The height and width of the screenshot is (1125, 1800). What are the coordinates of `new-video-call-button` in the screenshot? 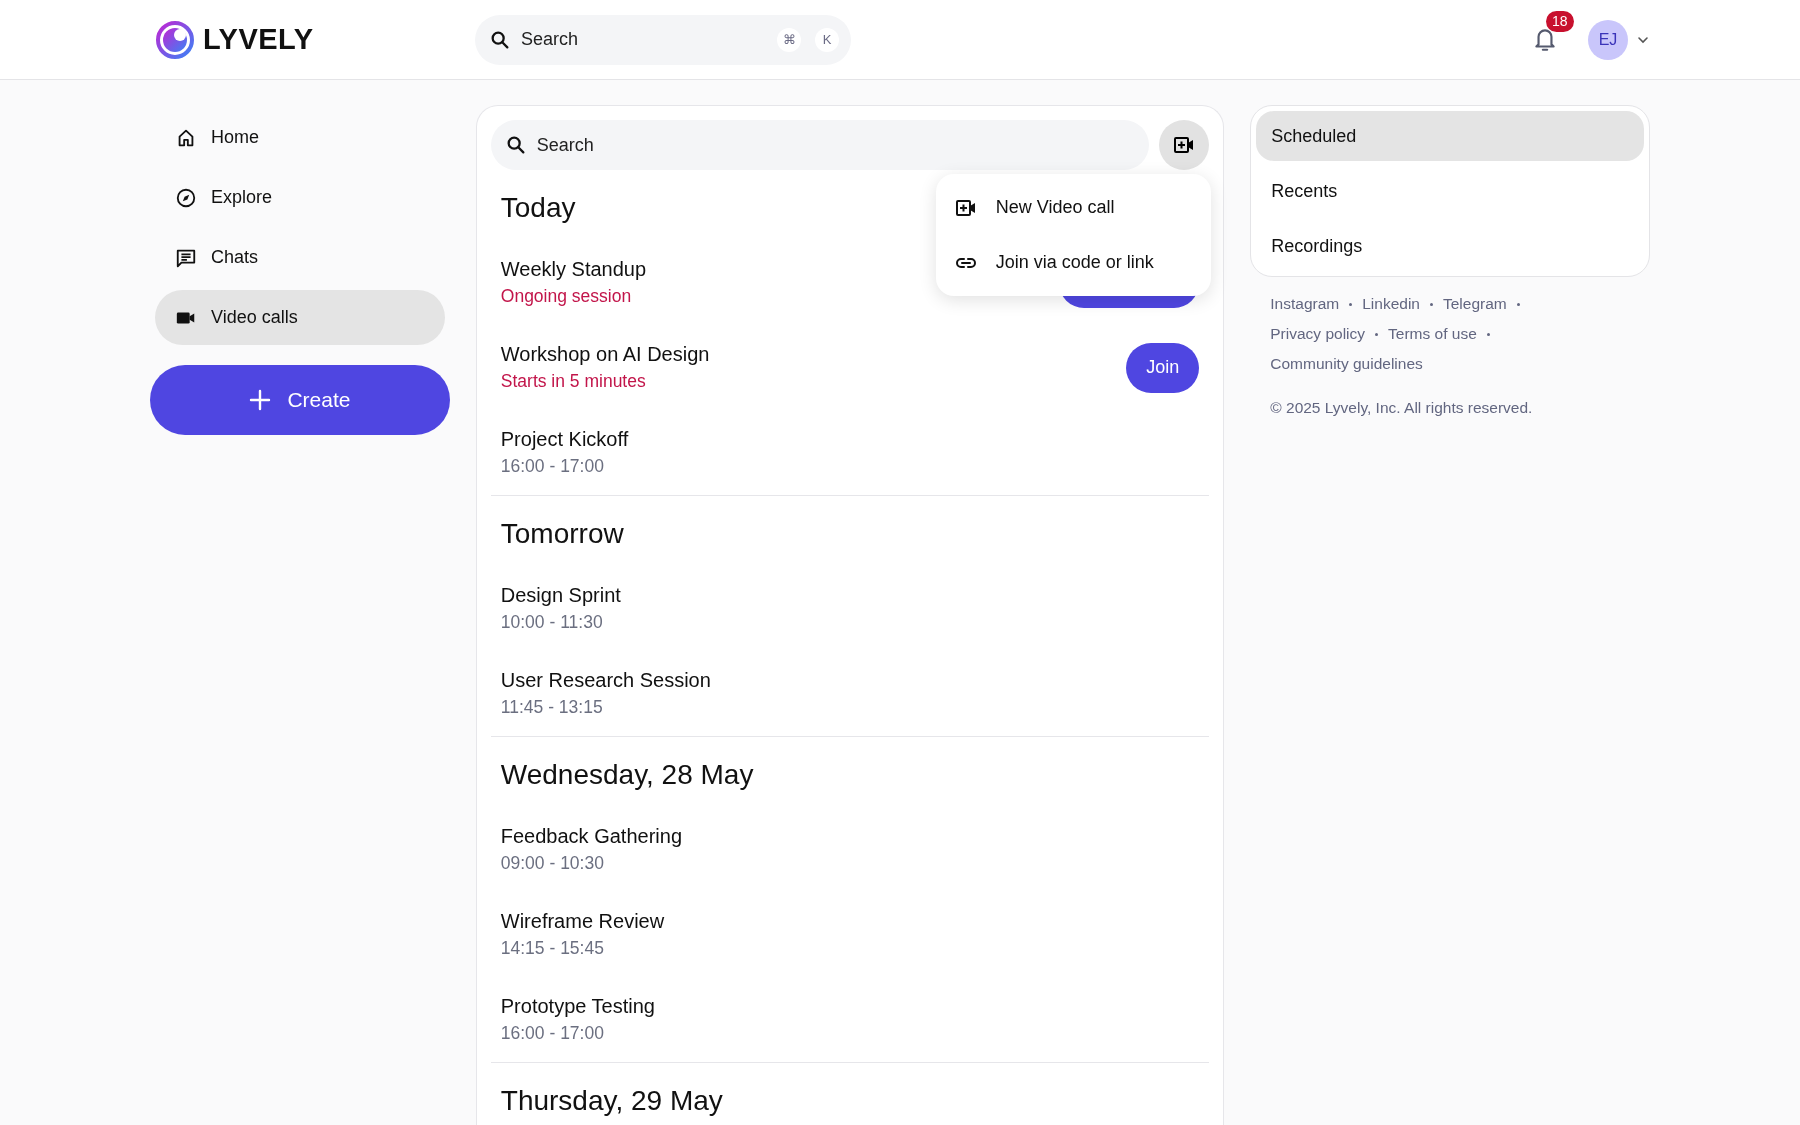 It's located at (1184, 145).